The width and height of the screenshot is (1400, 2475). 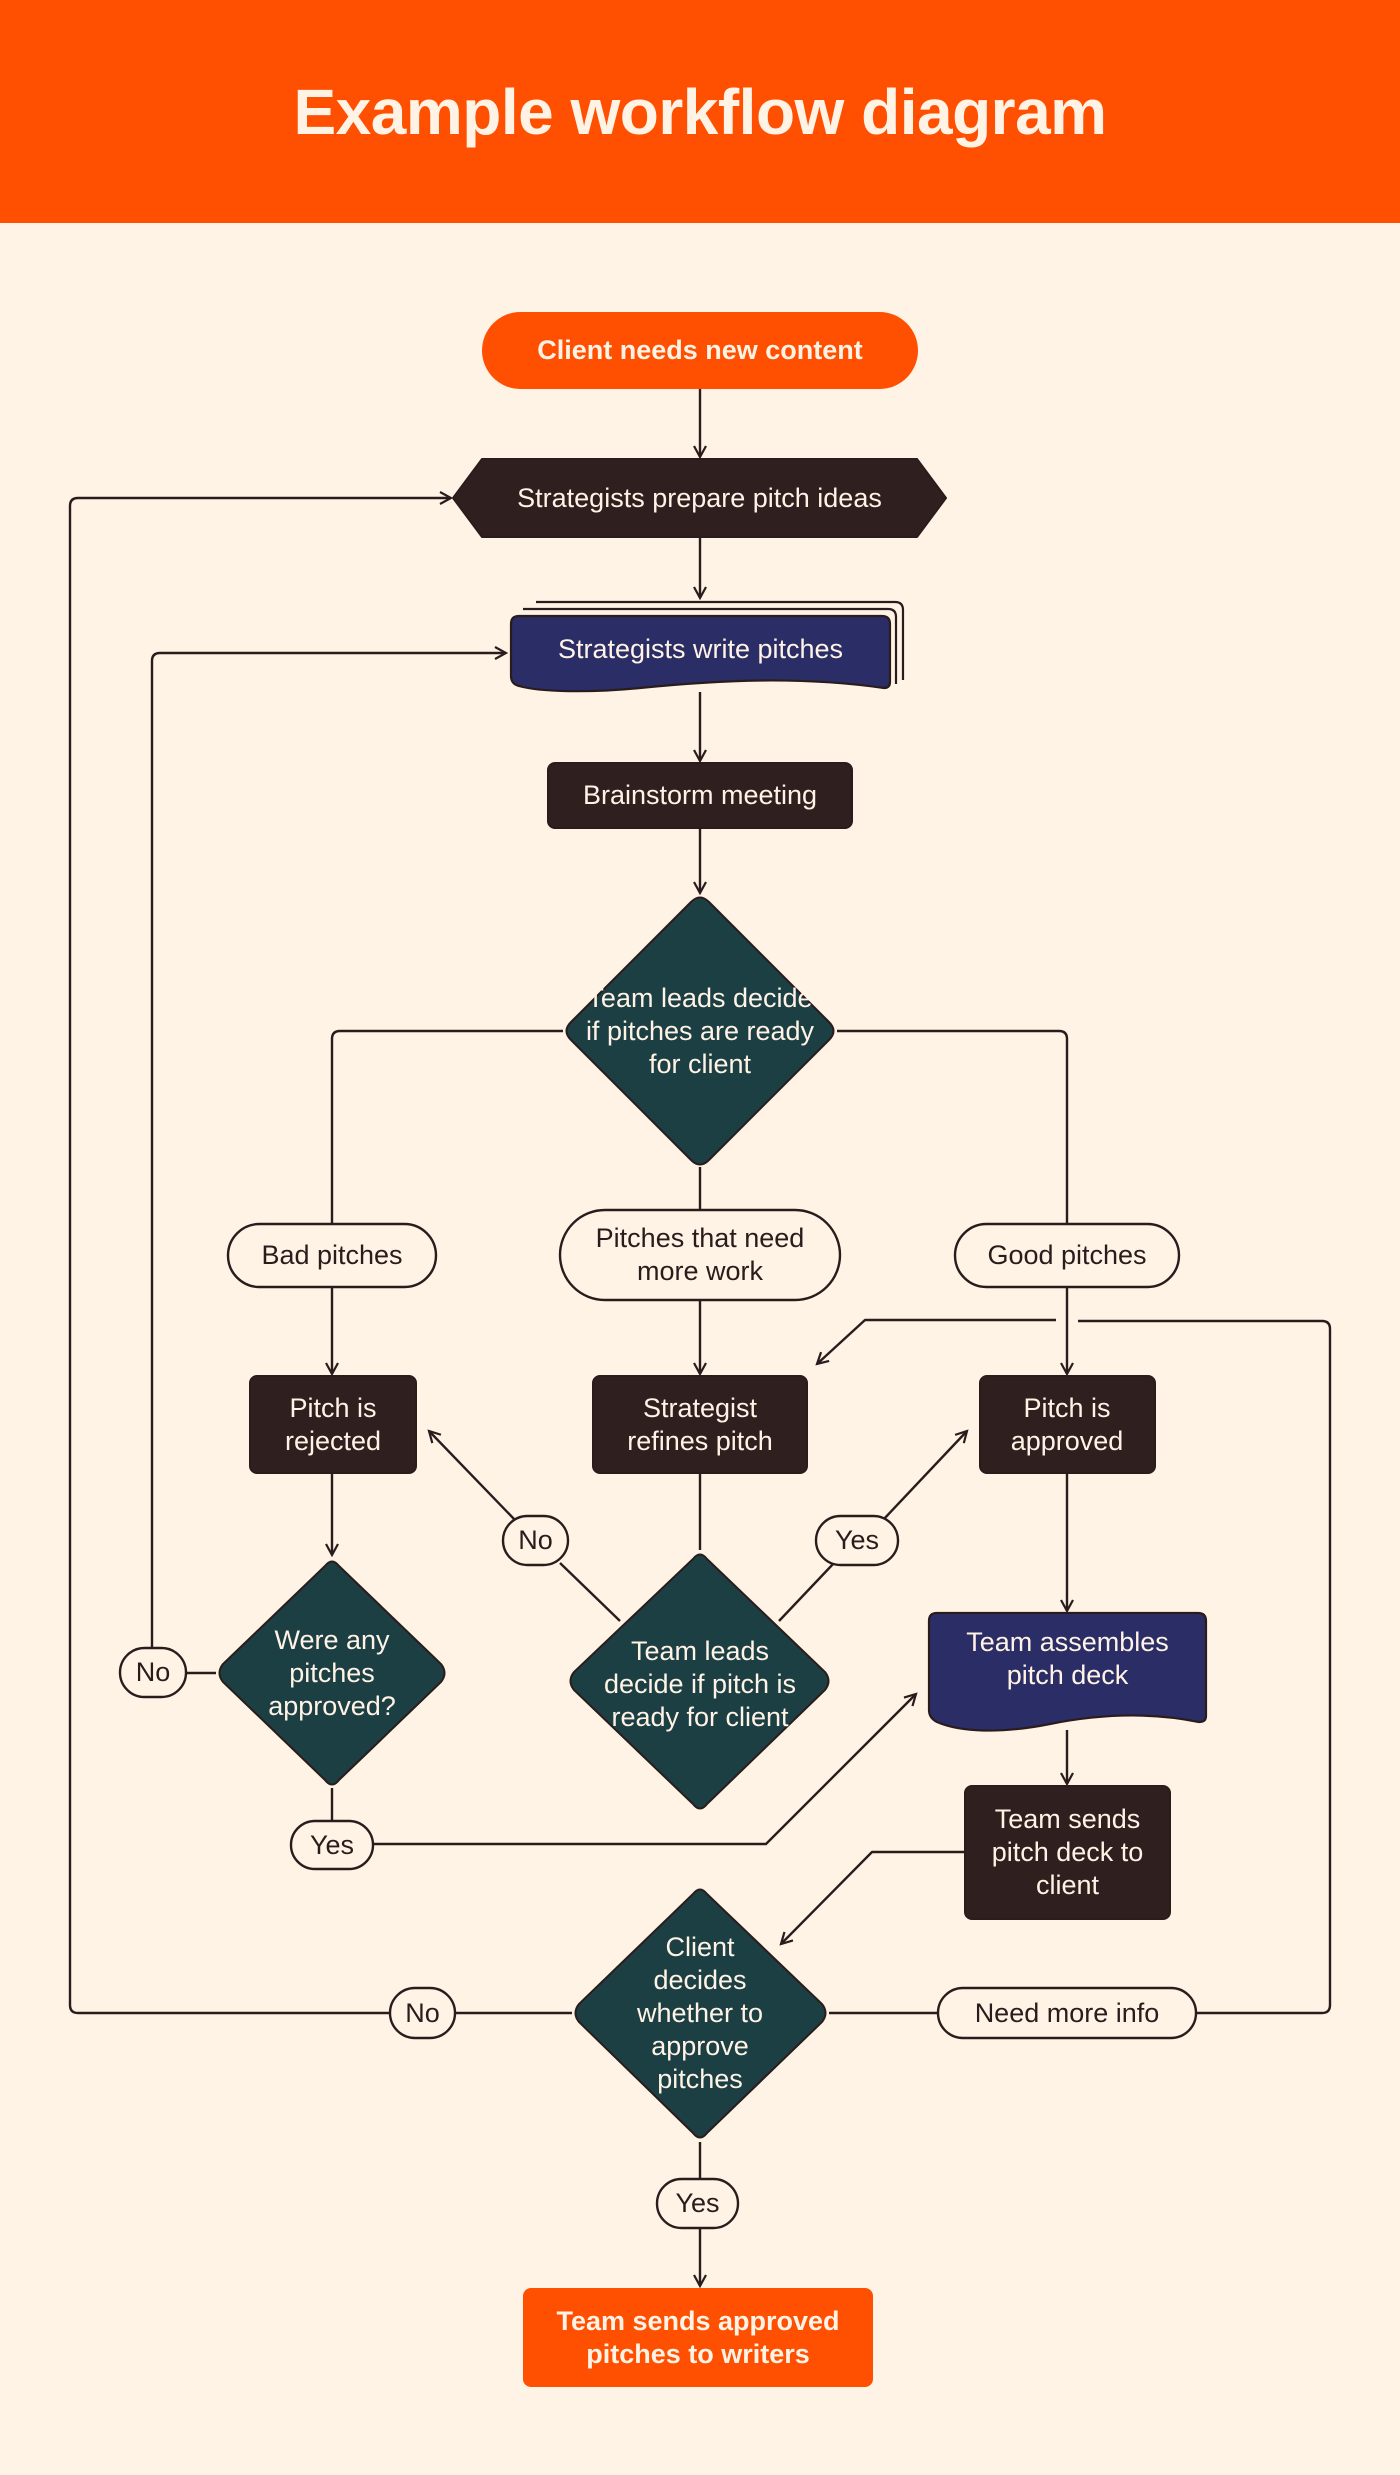 I want to click on brainstorm-node: Brainstorm meeting, so click(x=700, y=795).